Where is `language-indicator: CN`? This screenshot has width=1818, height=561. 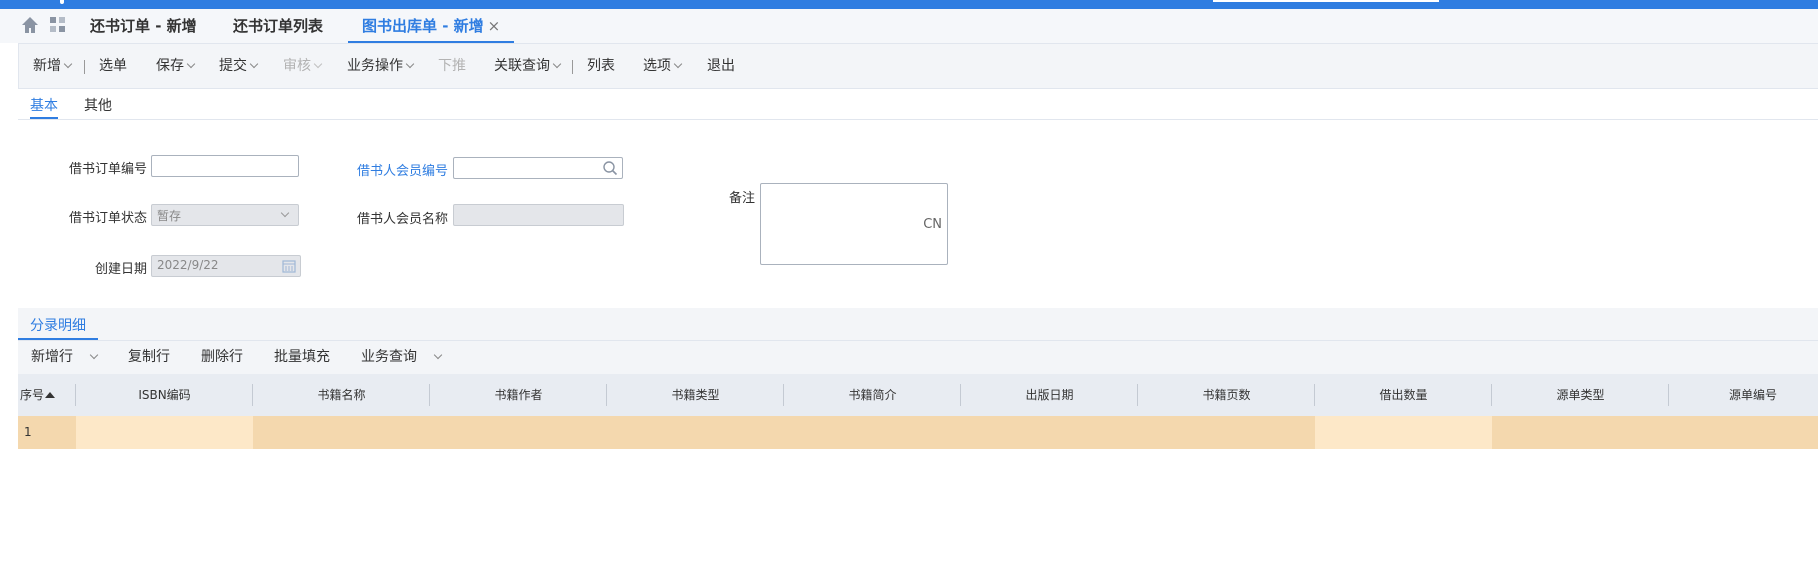
language-indicator: CN is located at coordinates (932, 224).